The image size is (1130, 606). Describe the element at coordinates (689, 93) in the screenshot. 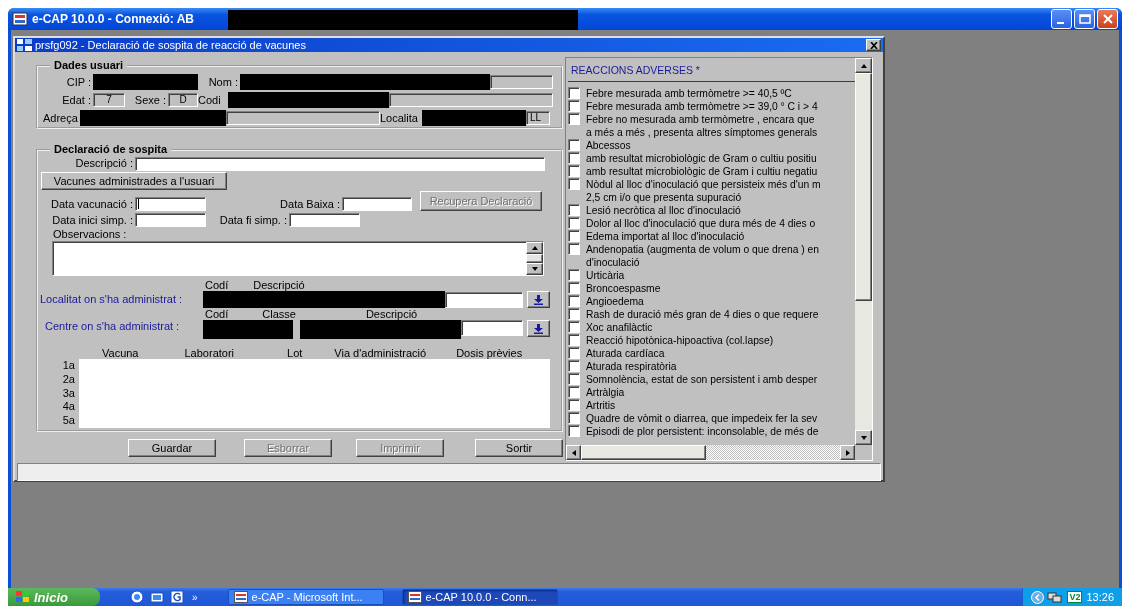

I see `checkbox-label: Febre mesurada amb termòmetre >= 40,5 ºC` at that location.